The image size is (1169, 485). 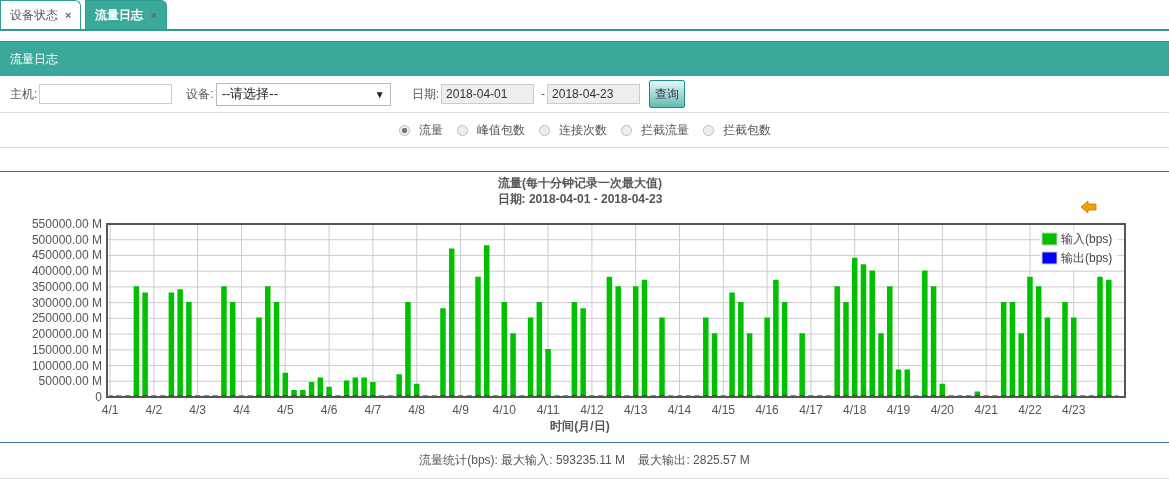 I want to click on x-tick-label: 4/6, so click(x=329, y=410).